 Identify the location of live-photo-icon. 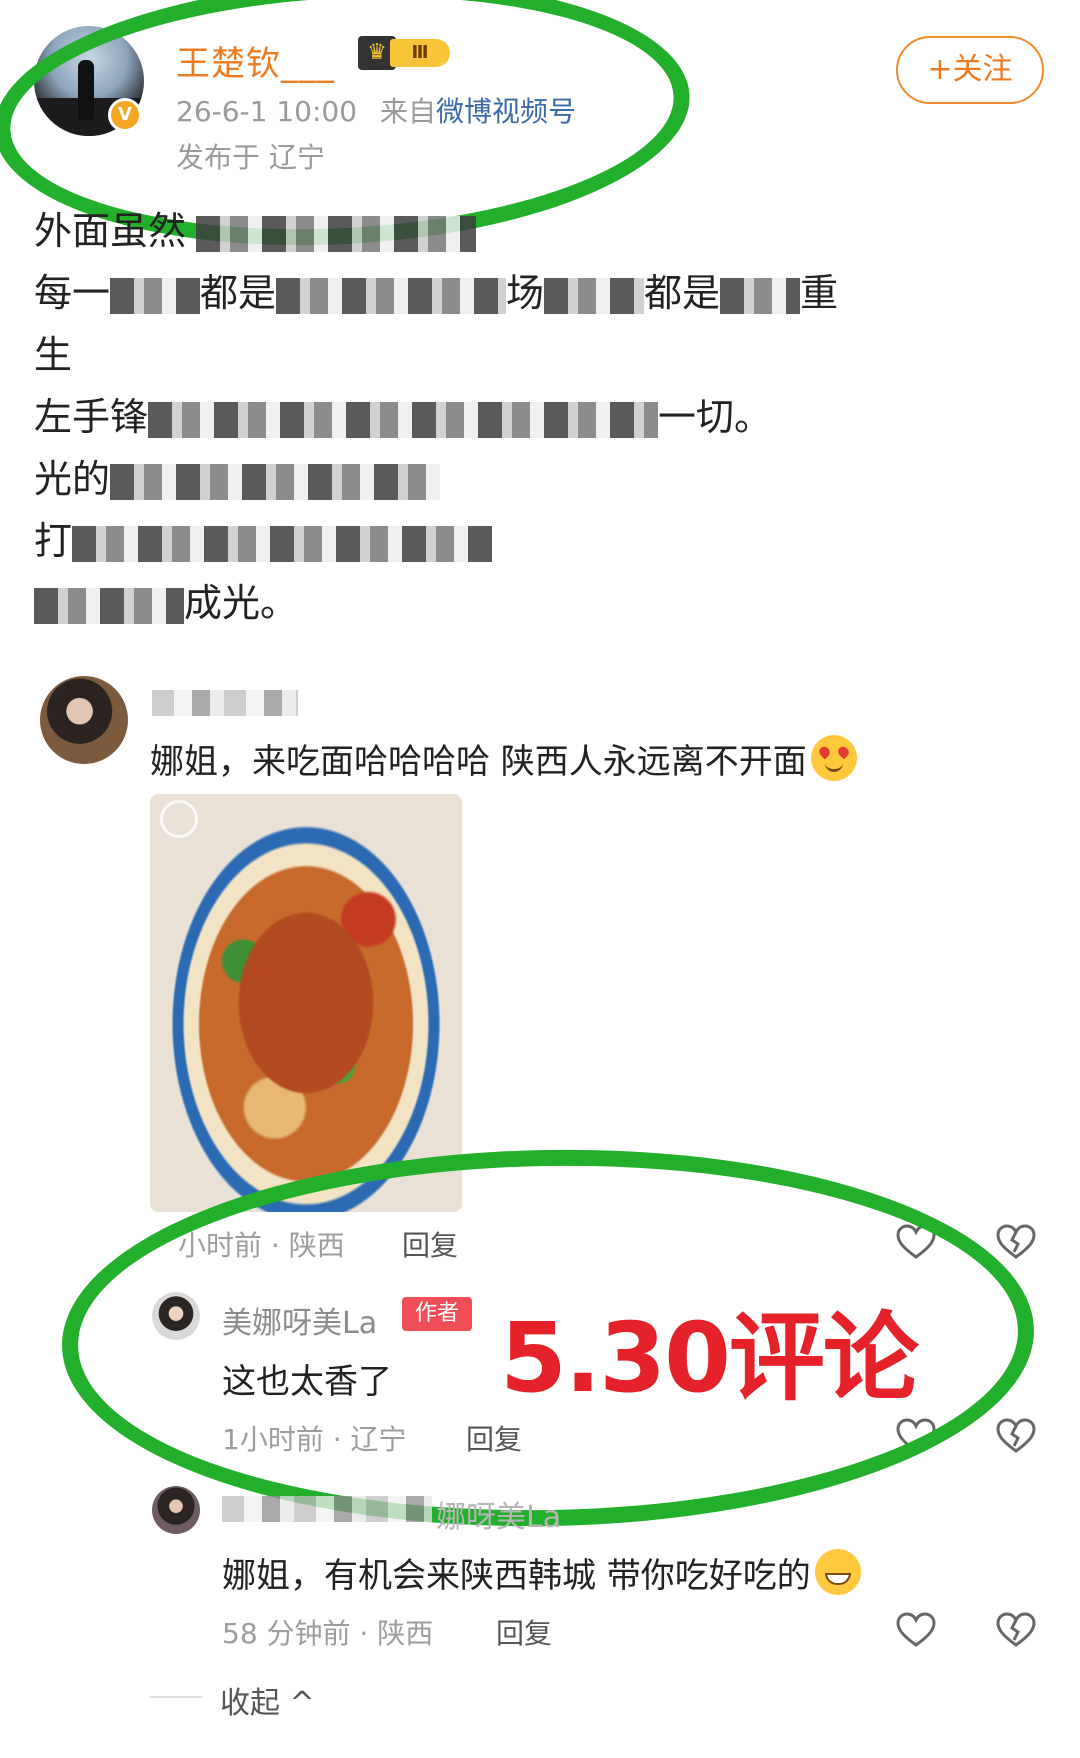
(179, 819).